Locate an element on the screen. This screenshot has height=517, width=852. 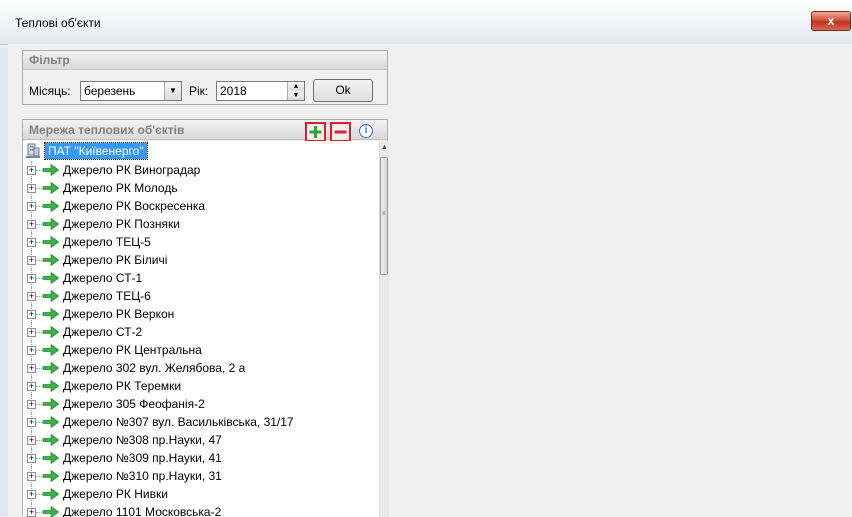
spin-down-icon: ▼ is located at coordinates (295, 95).